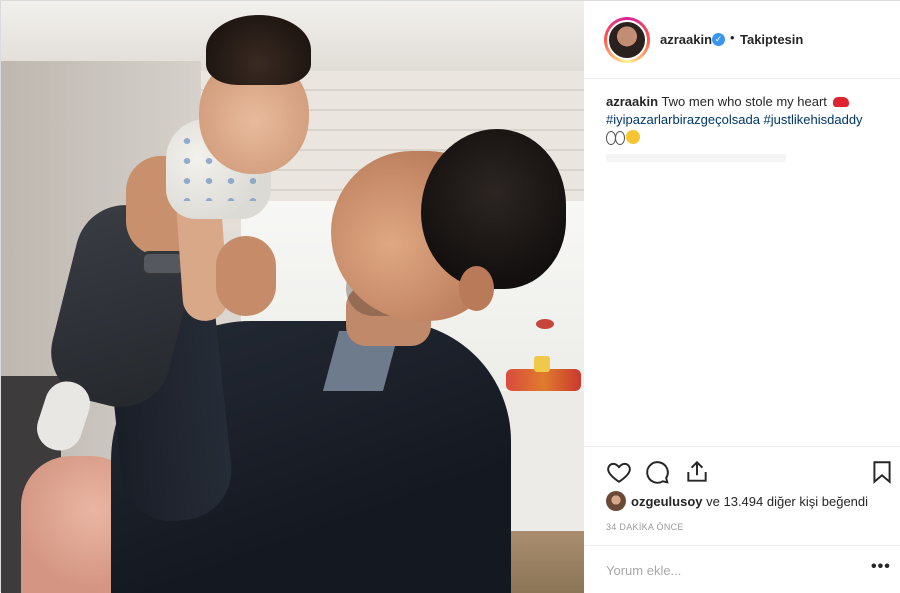 Image resolution: width=900 pixels, height=593 pixels. Describe the element at coordinates (632, 101) in the screenshot. I see `caption-username: azraakin` at that location.